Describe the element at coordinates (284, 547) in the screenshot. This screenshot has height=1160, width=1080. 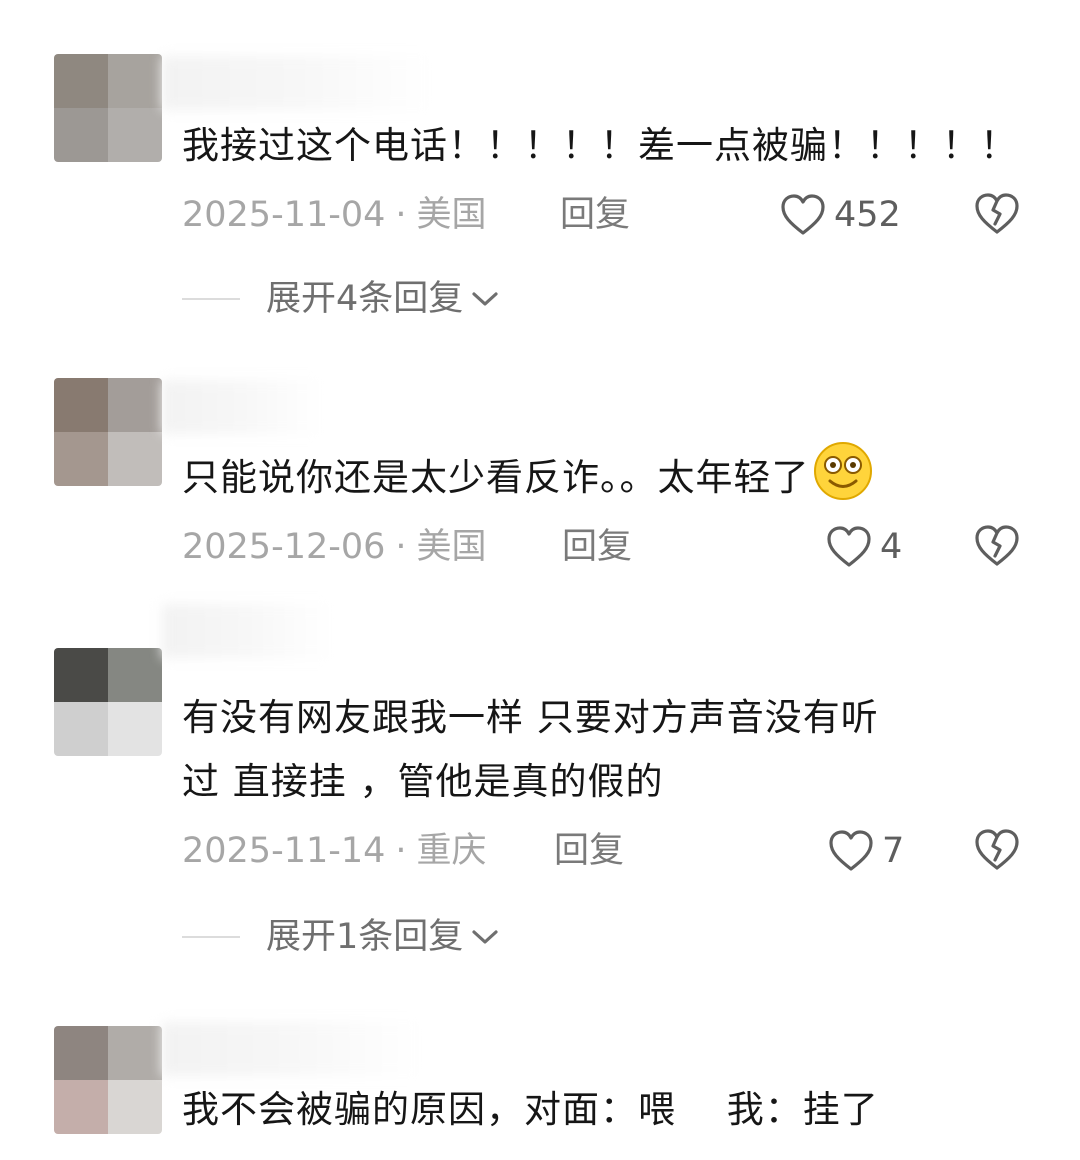
I see `comment-date: 2025-12-06` at that location.